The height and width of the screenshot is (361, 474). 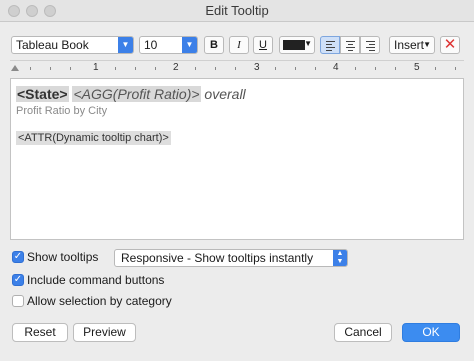 I want to click on ok-button: OK, so click(x=431, y=332).